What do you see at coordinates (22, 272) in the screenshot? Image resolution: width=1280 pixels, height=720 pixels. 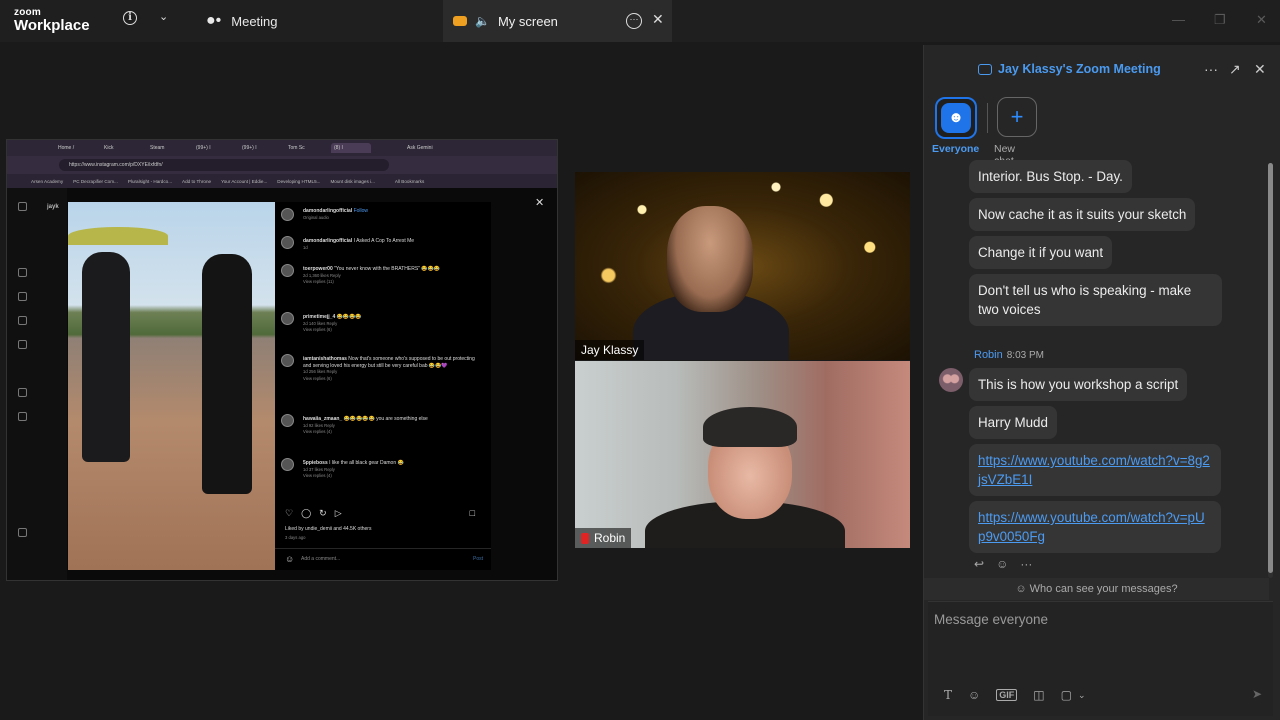 I see `home-icon` at bounding box center [22, 272].